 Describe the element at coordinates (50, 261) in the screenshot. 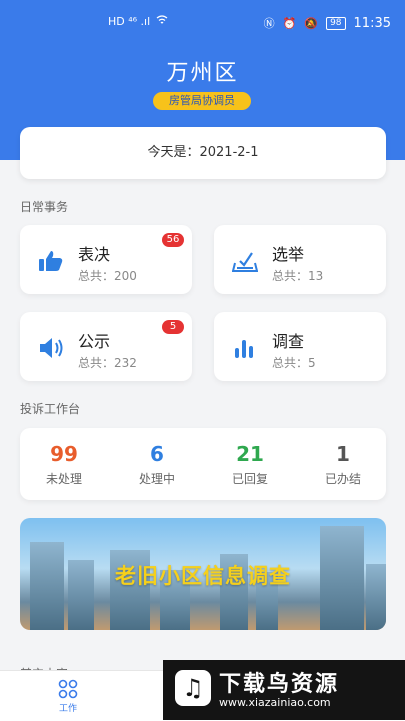

I see `thumbs-up-icon` at that location.